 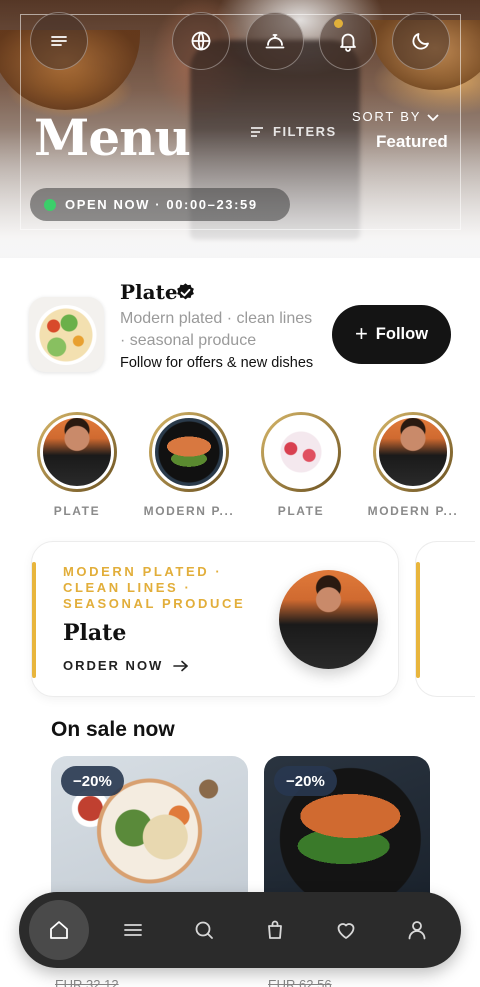 I want to click on service-button, so click(x=275, y=41).